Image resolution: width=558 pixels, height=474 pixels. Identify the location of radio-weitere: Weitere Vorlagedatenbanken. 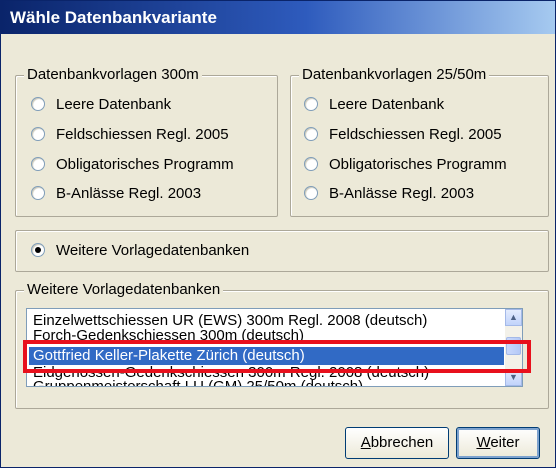
(140, 250).